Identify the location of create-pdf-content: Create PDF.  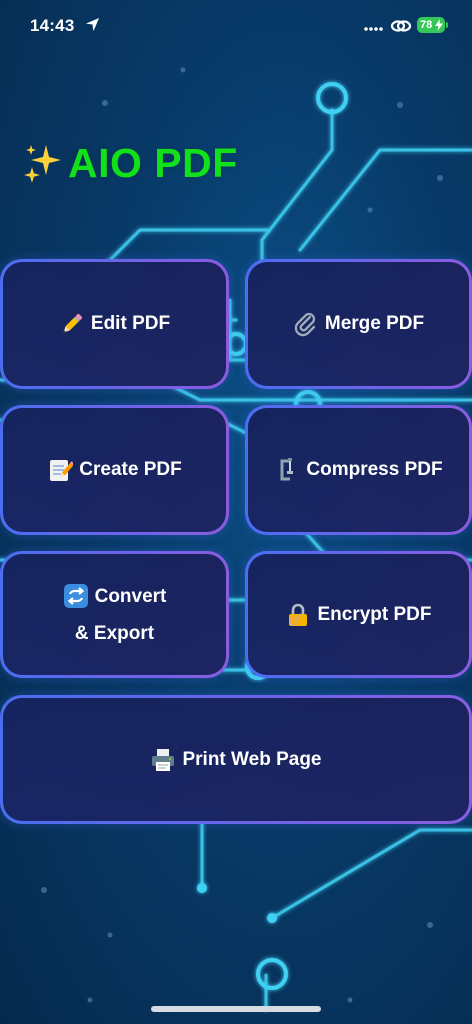
(114, 470).